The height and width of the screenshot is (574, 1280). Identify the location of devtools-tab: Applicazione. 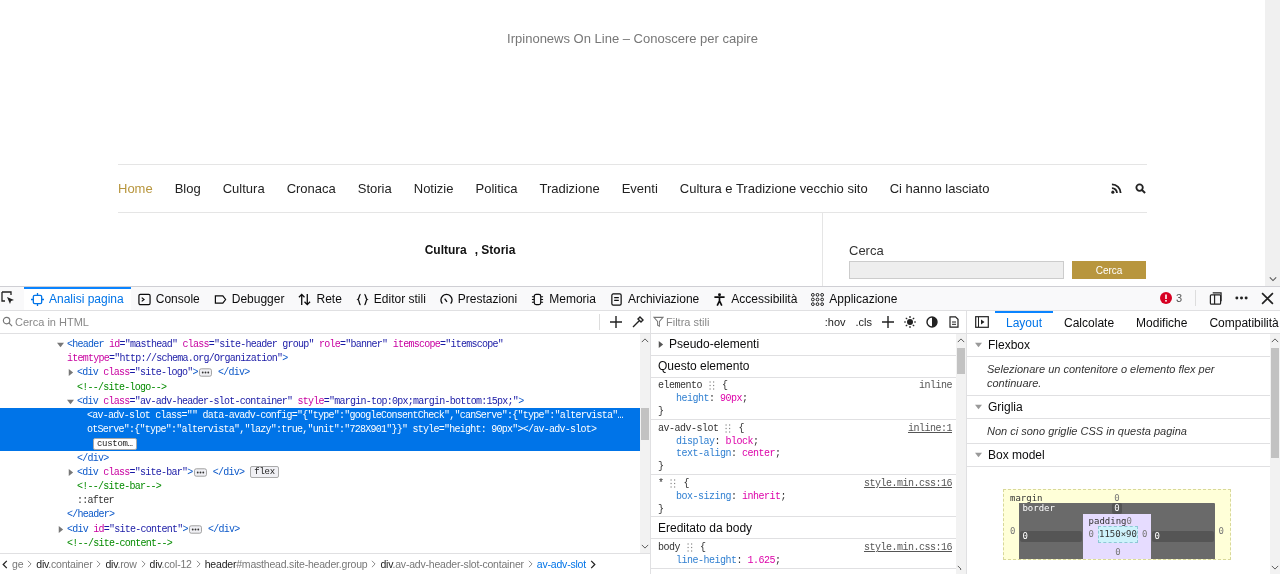
(854, 298).